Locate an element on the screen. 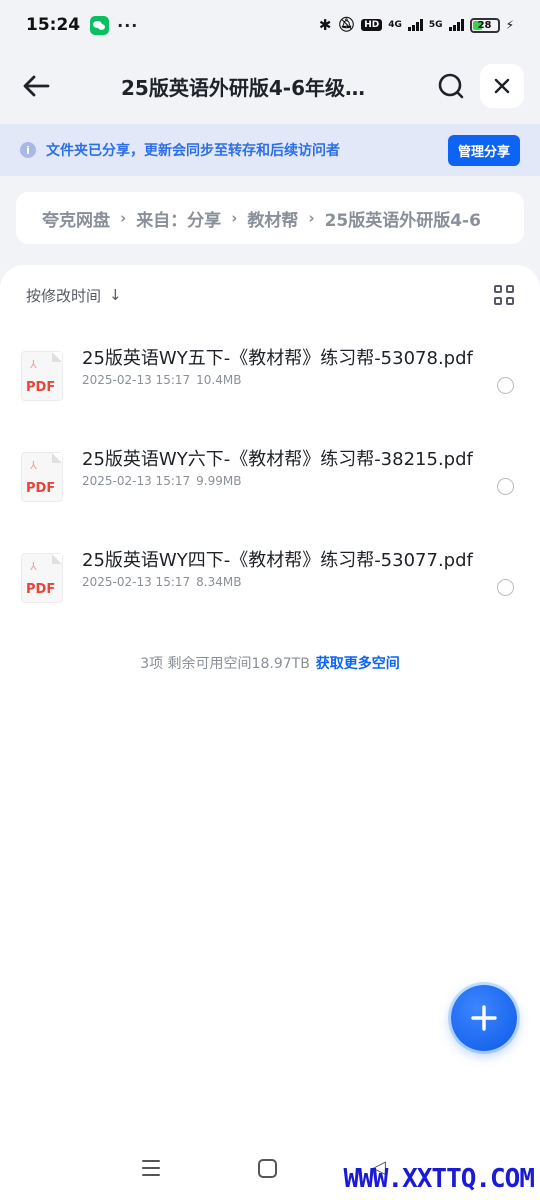 The image size is (540, 1200). share-notice-bar: i 文件夹已分享，更新会同步至转存和后续访问者 管理分享 is located at coordinates (270, 150).